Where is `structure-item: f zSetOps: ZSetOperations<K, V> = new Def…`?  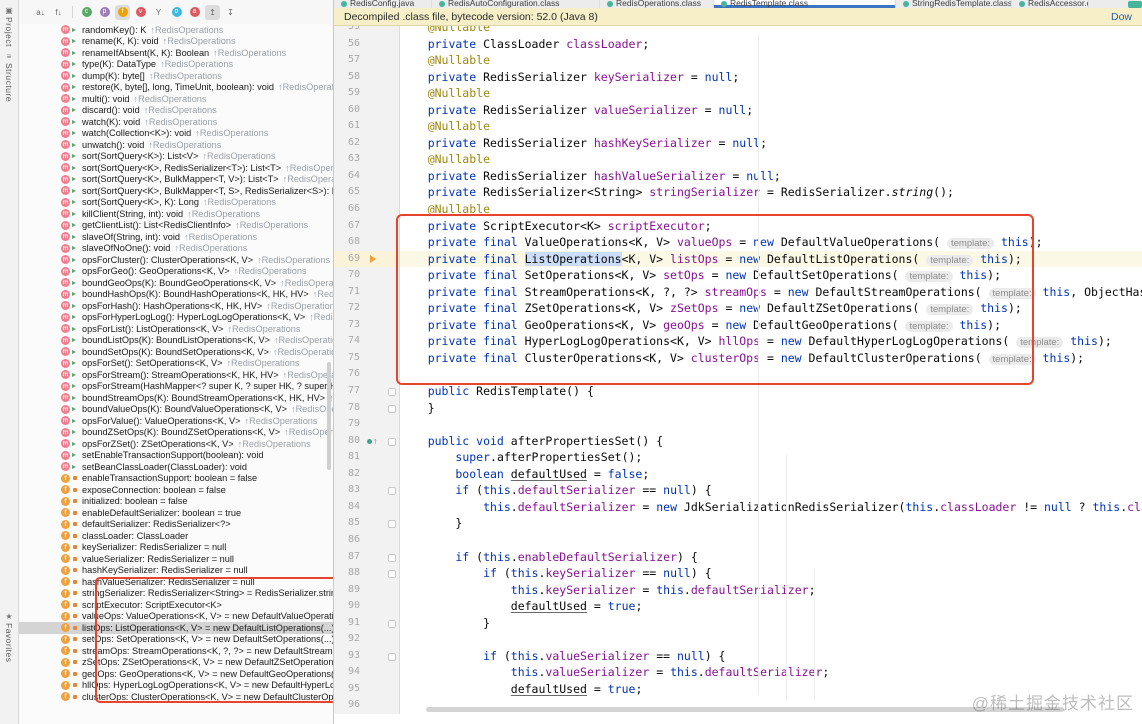 structure-item: f zSetOps: ZSetOperations<K, V> = new Def… is located at coordinates (176, 663).